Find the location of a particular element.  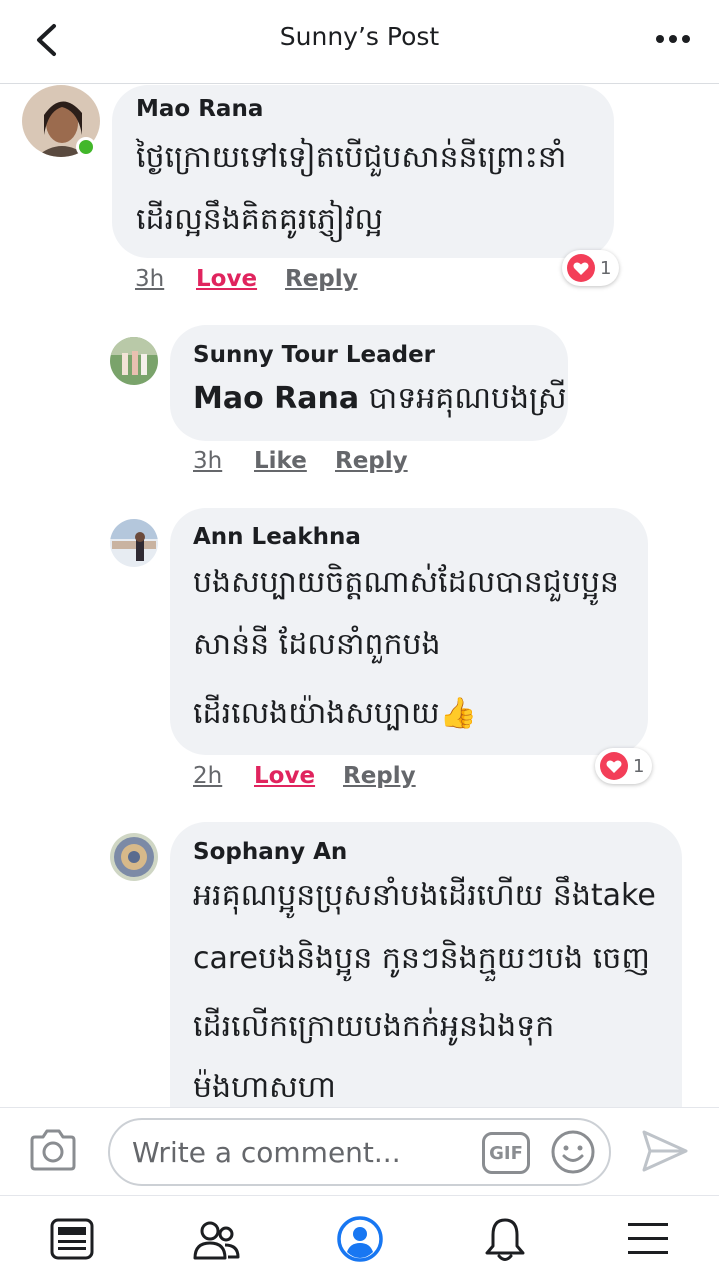

comment-text-line: អរគុណប្អូនប្រុសនាំបងដើរហើយ នឹងtake is located at coordinates (424, 895).